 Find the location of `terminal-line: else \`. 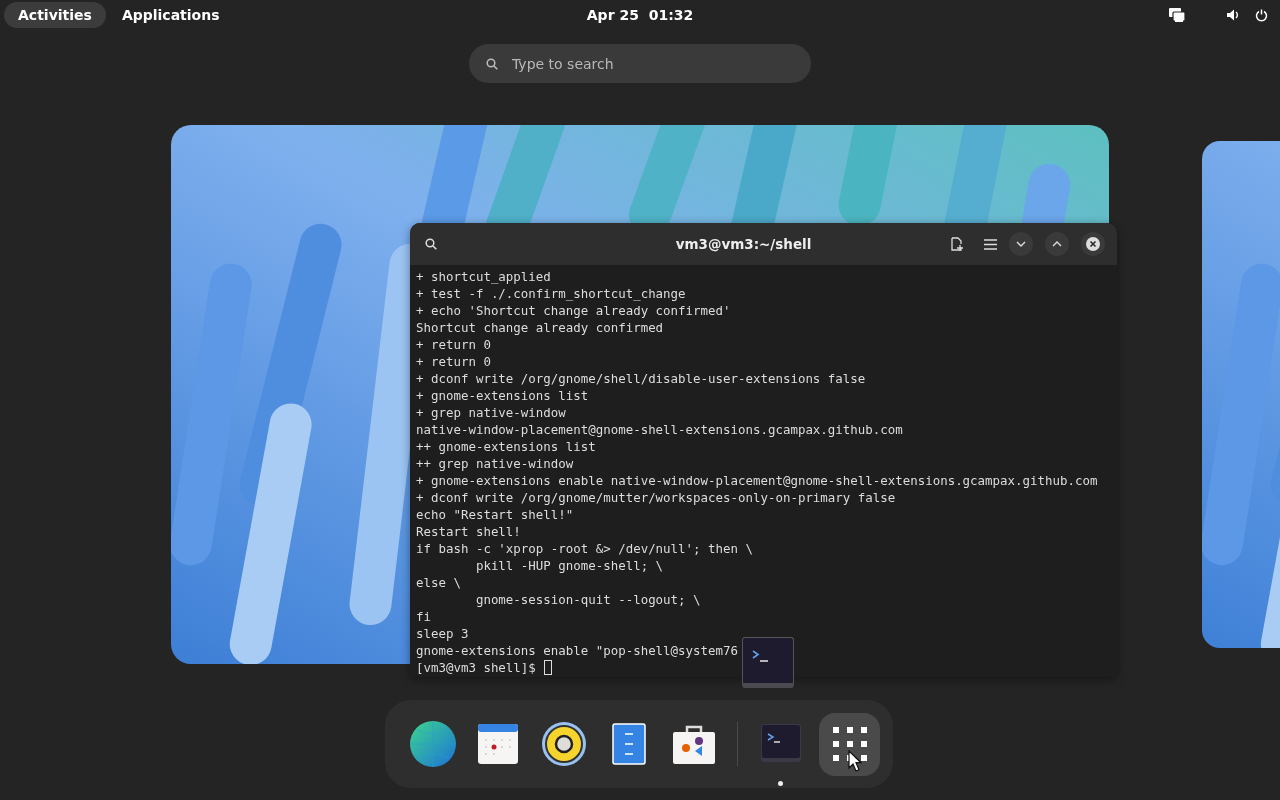

terminal-line: else \ is located at coordinates (438, 582).